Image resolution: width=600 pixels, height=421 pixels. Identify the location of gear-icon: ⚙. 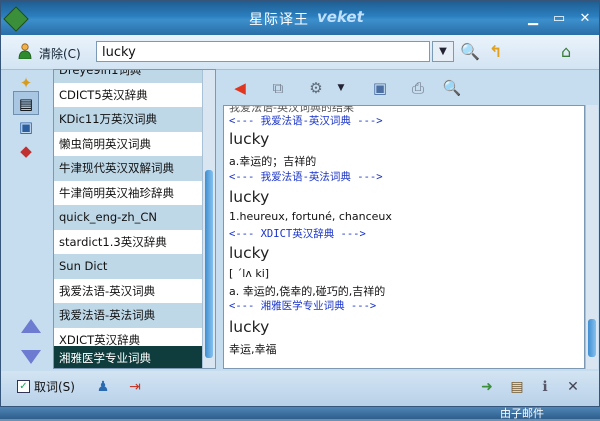
(316, 88).